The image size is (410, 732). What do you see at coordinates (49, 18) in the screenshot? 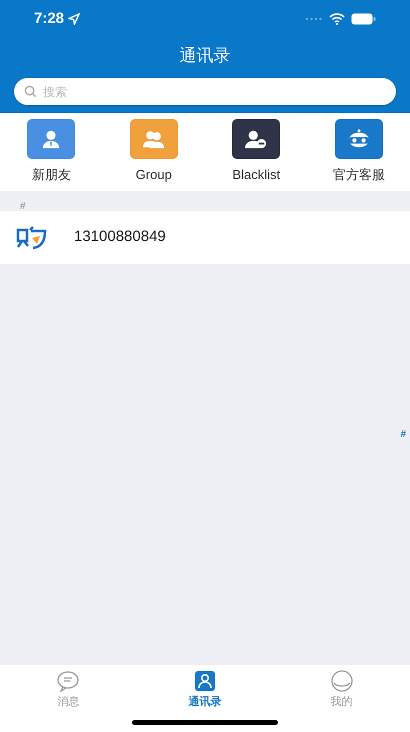
I see `status-time: 7:28` at bounding box center [49, 18].